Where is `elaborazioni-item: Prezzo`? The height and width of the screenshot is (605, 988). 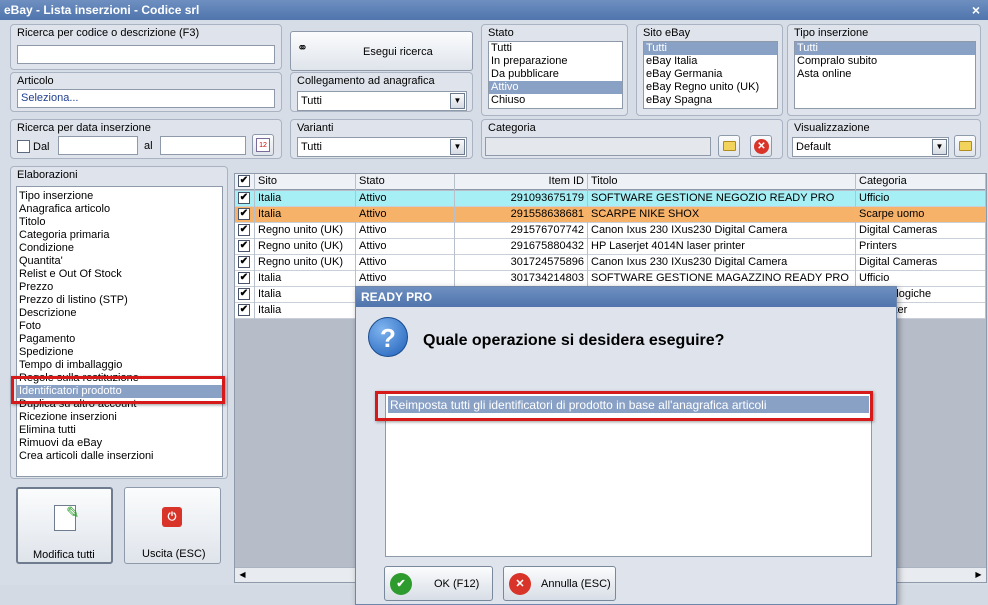 elaborazioni-item: Prezzo is located at coordinates (119, 287).